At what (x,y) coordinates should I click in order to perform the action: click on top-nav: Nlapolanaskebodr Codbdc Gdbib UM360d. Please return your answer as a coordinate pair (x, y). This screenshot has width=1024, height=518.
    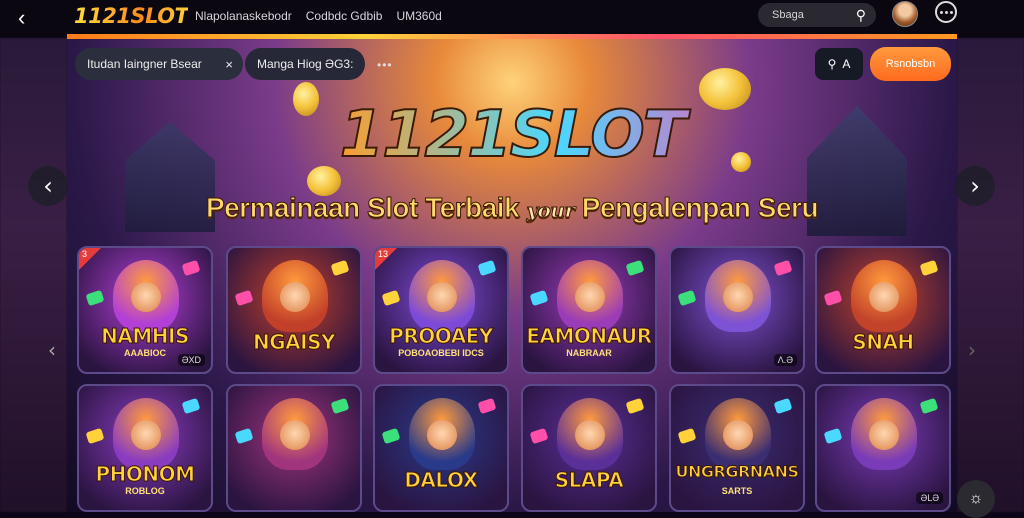
    Looking at the image, I should click on (318, 16).